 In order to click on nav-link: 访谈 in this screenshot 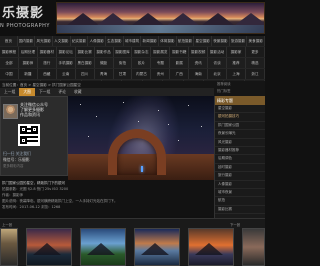, I will do `click(218, 63)`.